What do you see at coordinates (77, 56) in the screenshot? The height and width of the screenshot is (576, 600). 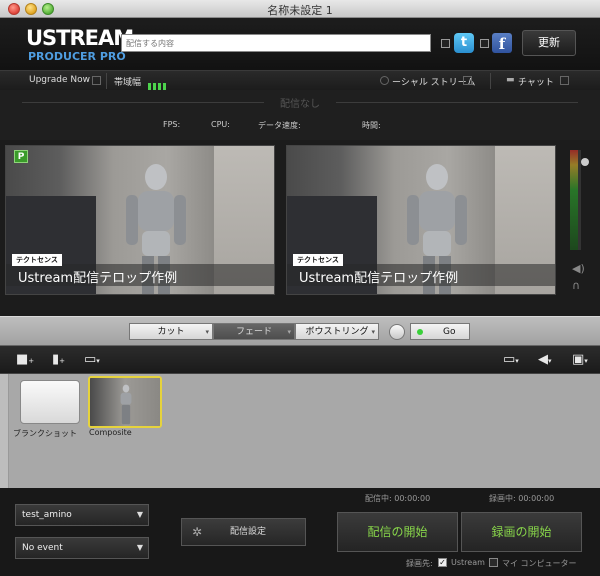 I see `producer-pro-logo: PRODUCER PRO` at bounding box center [77, 56].